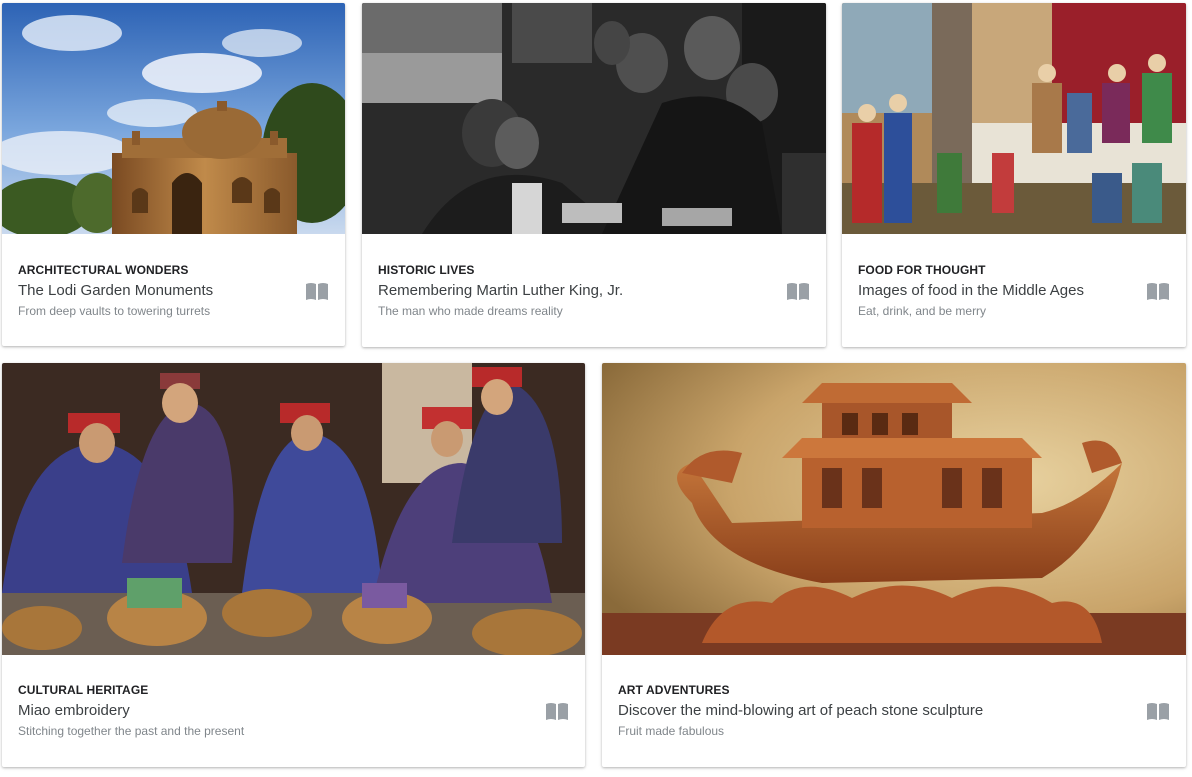 This screenshot has height=777, width=1192. Describe the element at coordinates (671, 731) in the screenshot. I see `card-subtitle: Fruit made fabulous` at that location.